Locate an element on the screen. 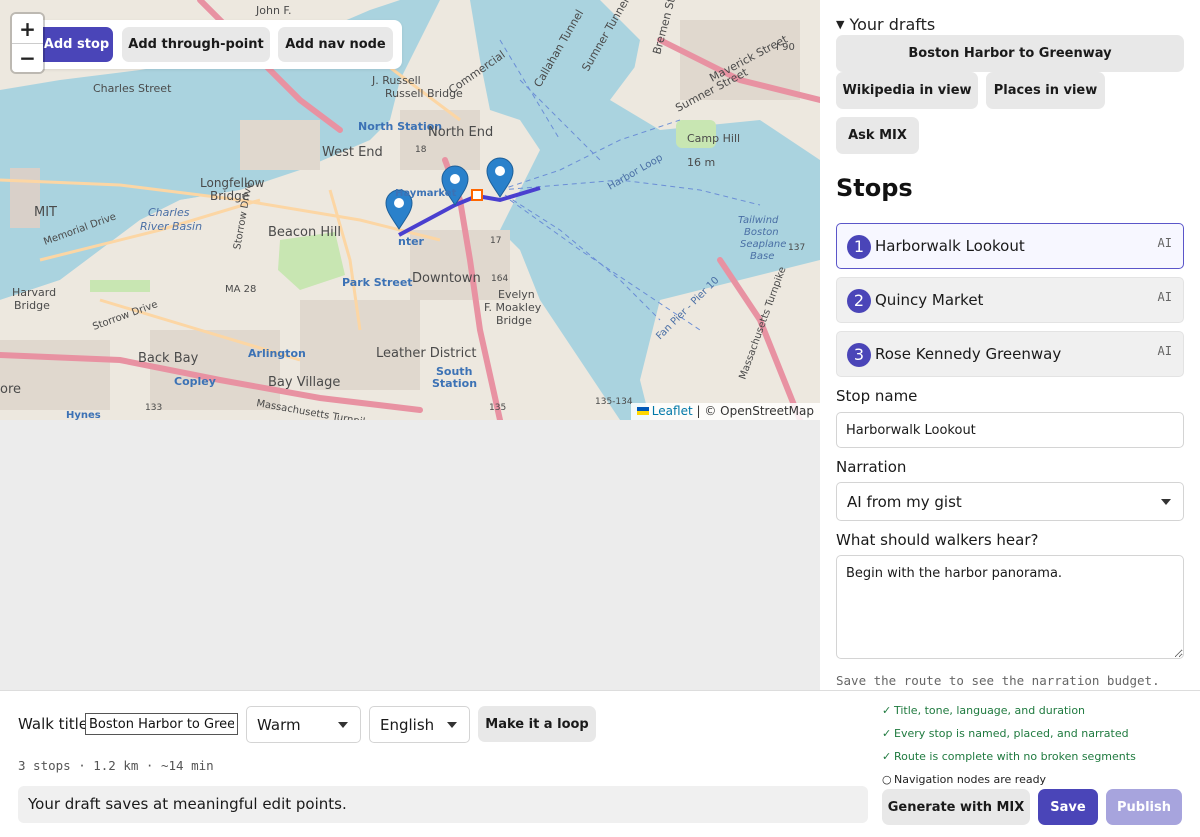 The image size is (1200, 837). svg-text: J. Russell is located at coordinates (396, 80).